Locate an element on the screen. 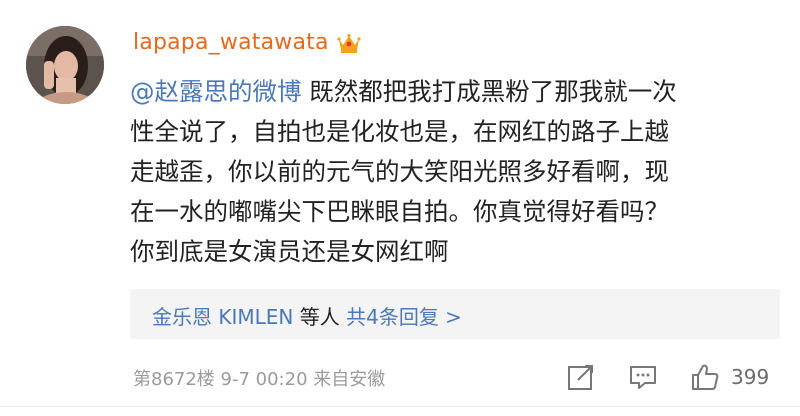 The image size is (800, 416). comment-line-2: 性全说了，自拍也是化妆也是，在网红的路子上越 is located at coordinates (399, 131).